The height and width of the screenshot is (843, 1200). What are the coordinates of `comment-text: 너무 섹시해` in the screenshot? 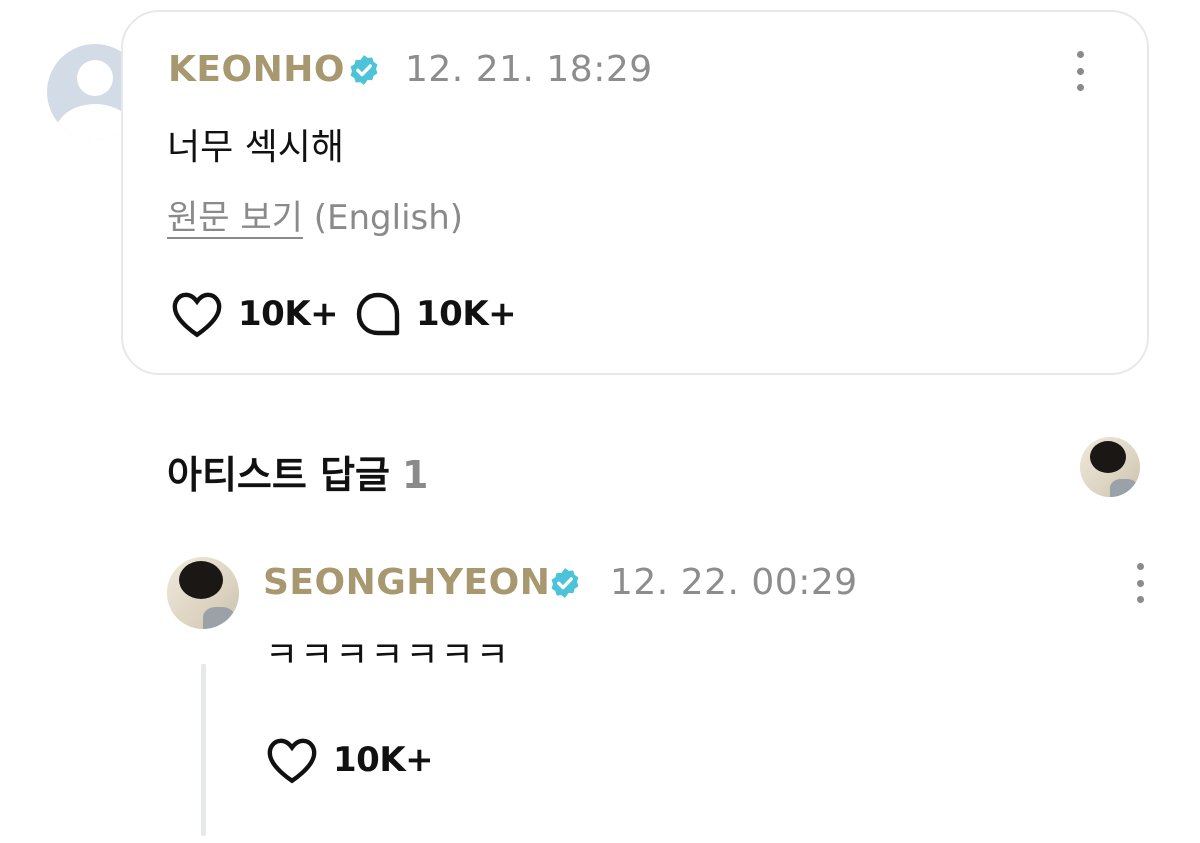 It's located at (256, 147).